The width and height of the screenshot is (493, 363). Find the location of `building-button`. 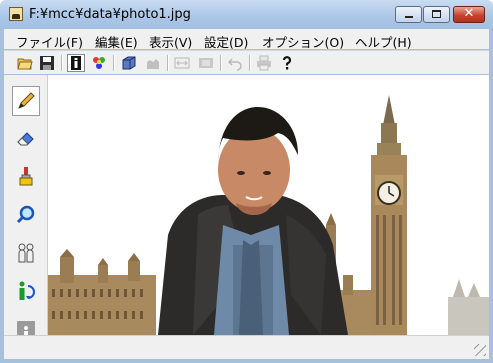

building-button is located at coordinates (153, 63).